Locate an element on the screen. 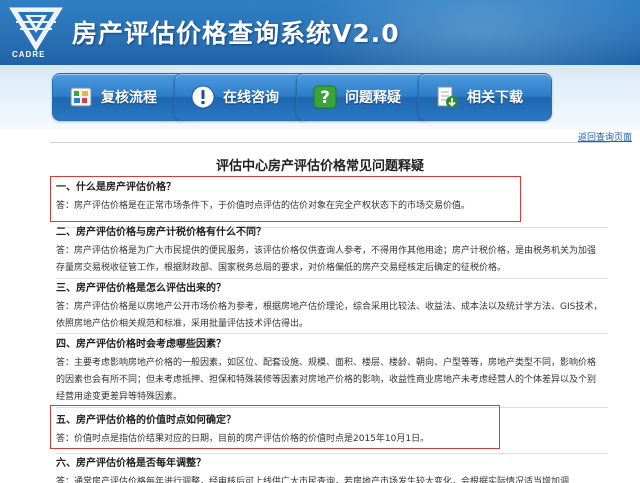  download-icon is located at coordinates (447, 97).